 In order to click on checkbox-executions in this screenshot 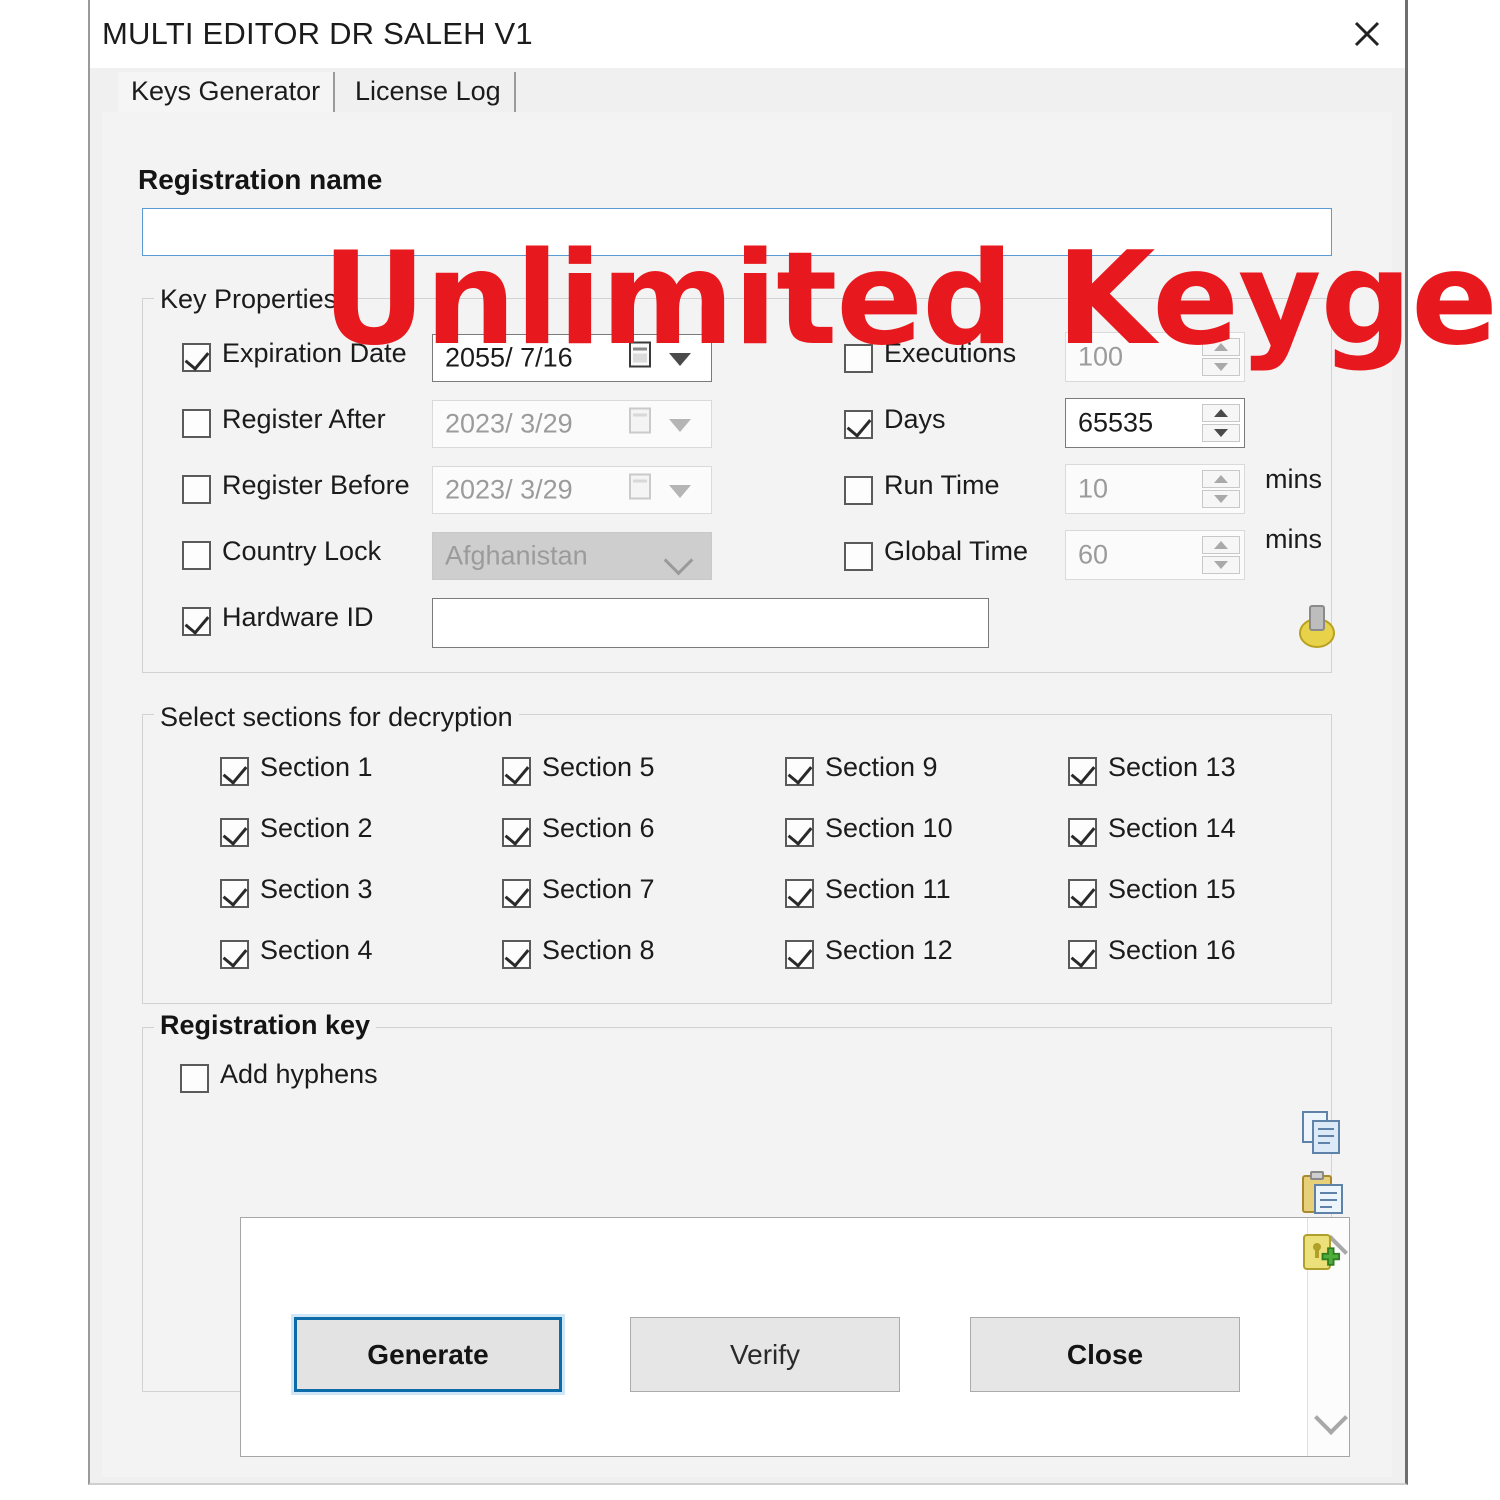, I will do `click(858, 358)`.